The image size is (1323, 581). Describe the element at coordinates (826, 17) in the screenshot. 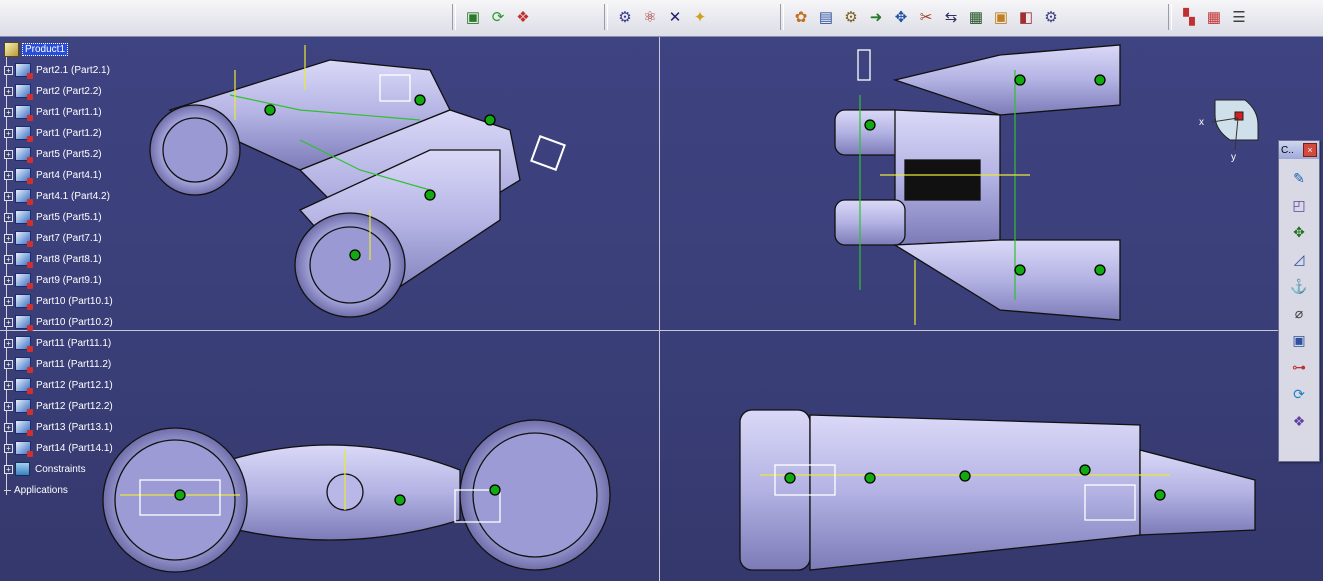

I see `snapshot-icon: ▤` at that location.